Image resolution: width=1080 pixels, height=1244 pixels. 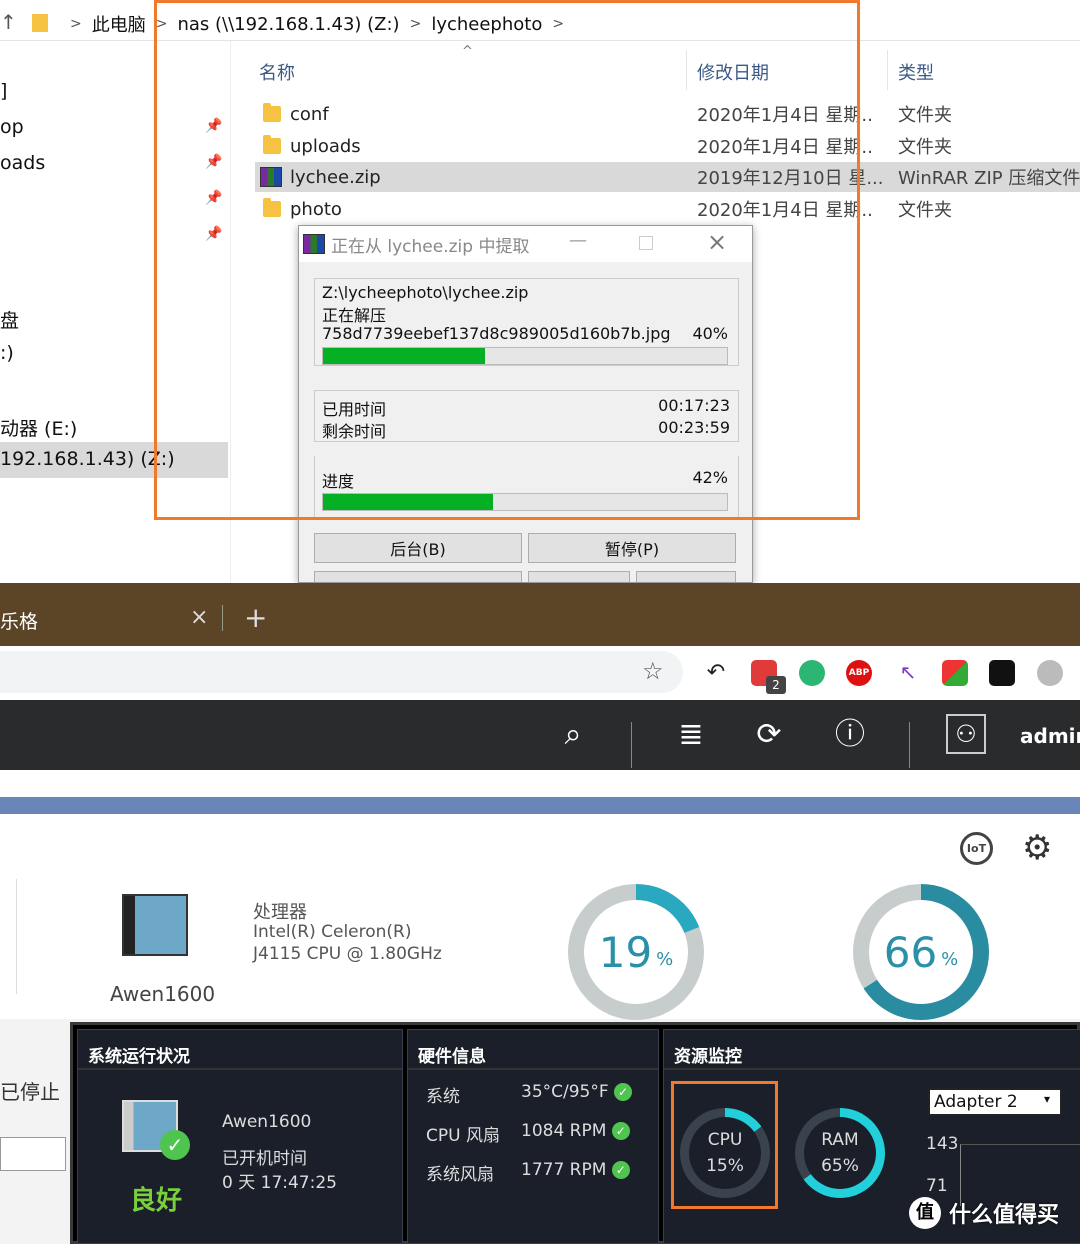 I want to click on mode-button, so click(x=579, y=576).